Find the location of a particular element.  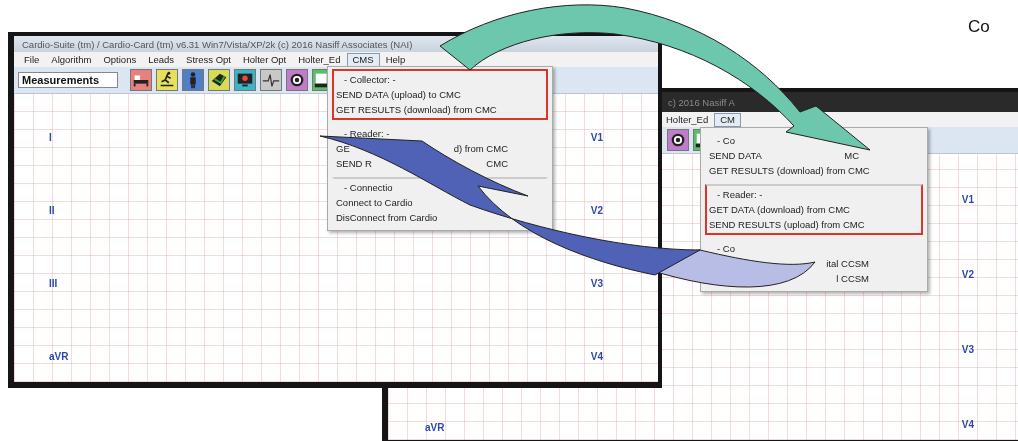

menu-item: Stress Opt is located at coordinates (208, 59).